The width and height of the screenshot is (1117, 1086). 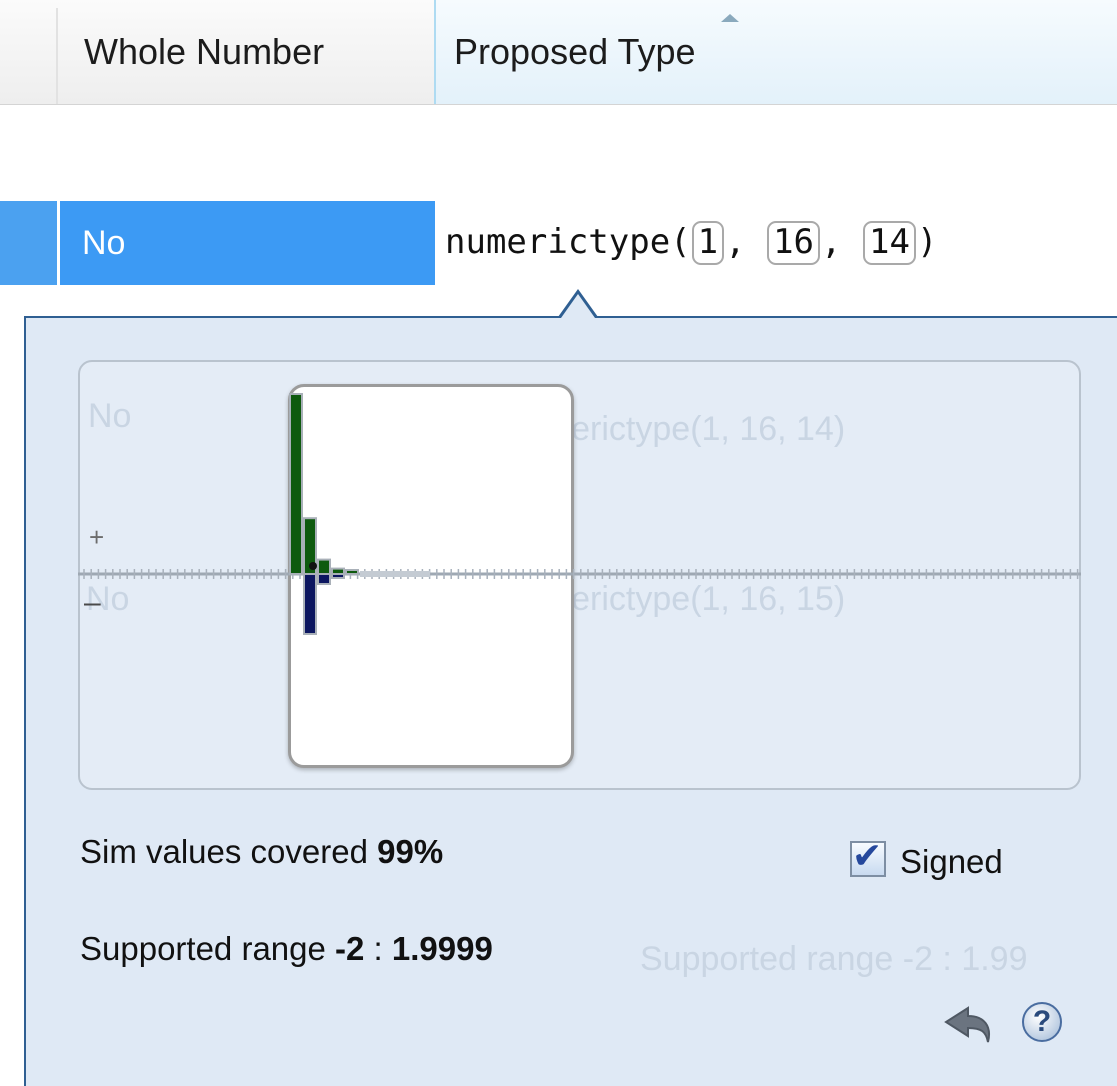 I want to click on column-header-label: Whole Number, so click(x=204, y=51).